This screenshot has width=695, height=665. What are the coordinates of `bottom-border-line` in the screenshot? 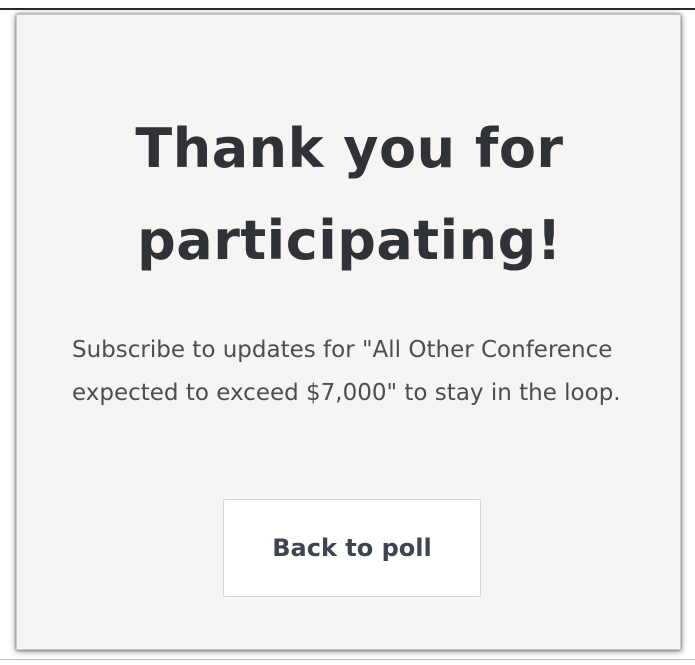 It's located at (347, 659).